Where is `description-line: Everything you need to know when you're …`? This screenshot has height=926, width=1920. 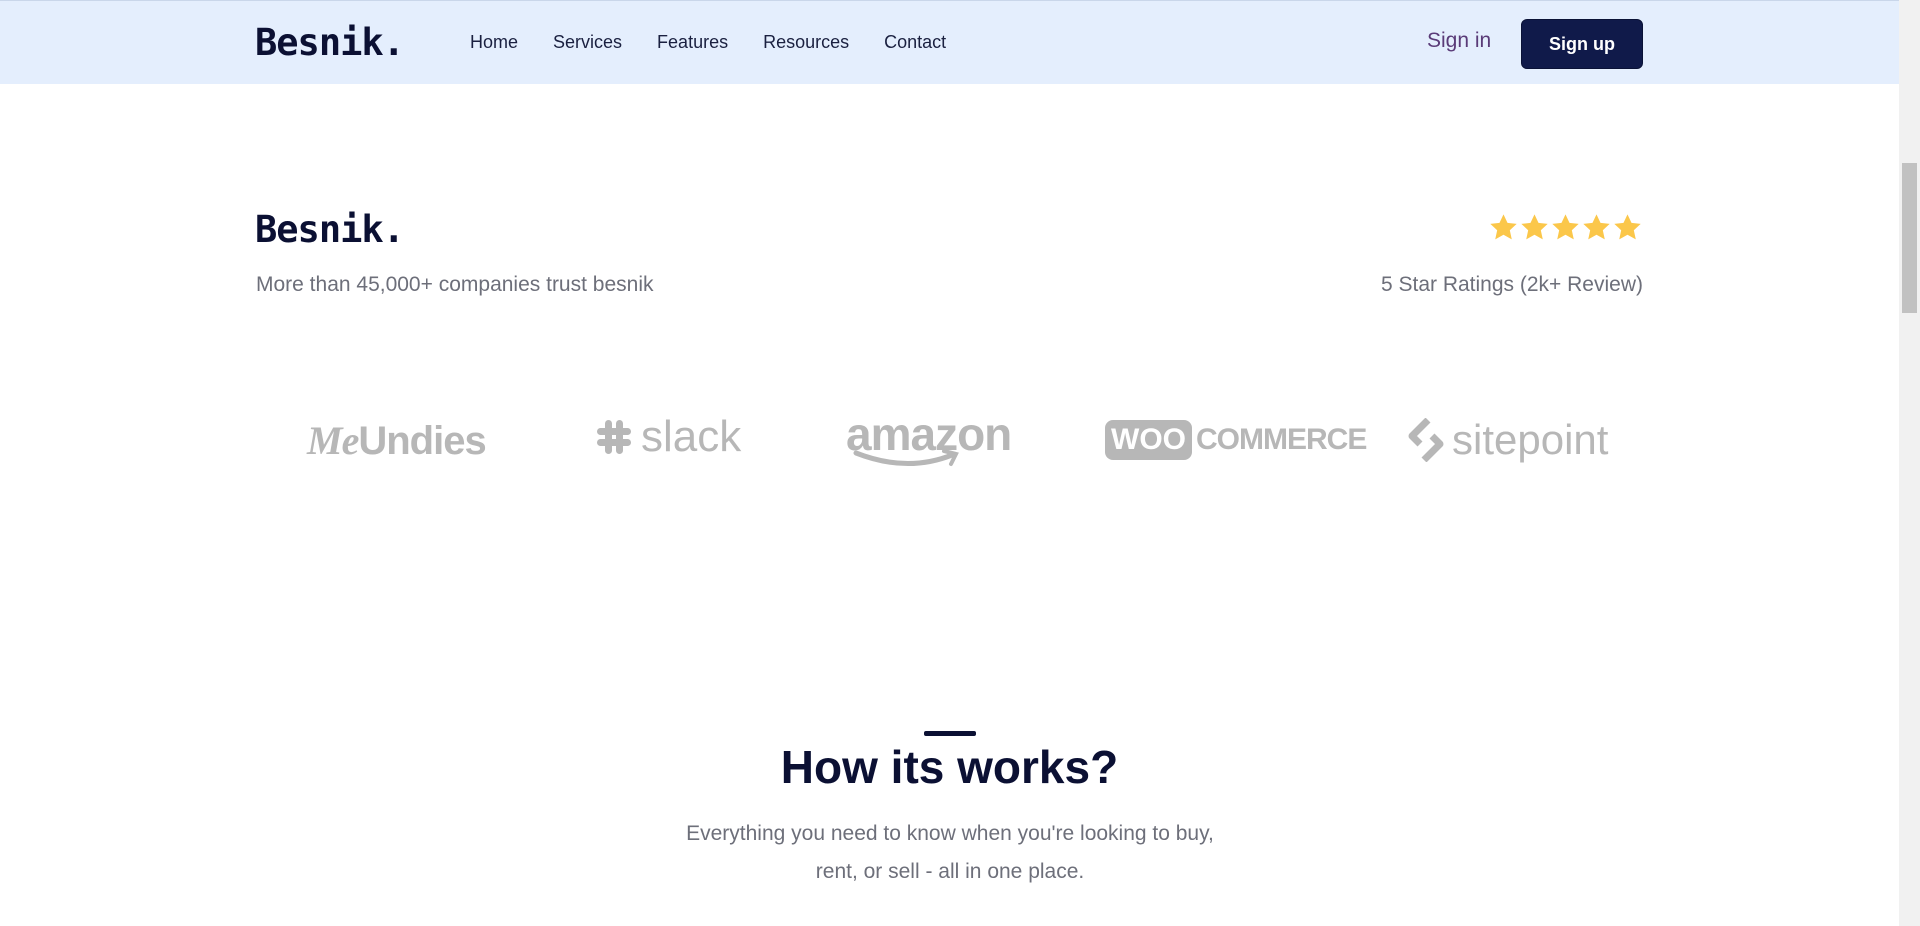 description-line: Everything you need to know when you're … is located at coordinates (950, 833).